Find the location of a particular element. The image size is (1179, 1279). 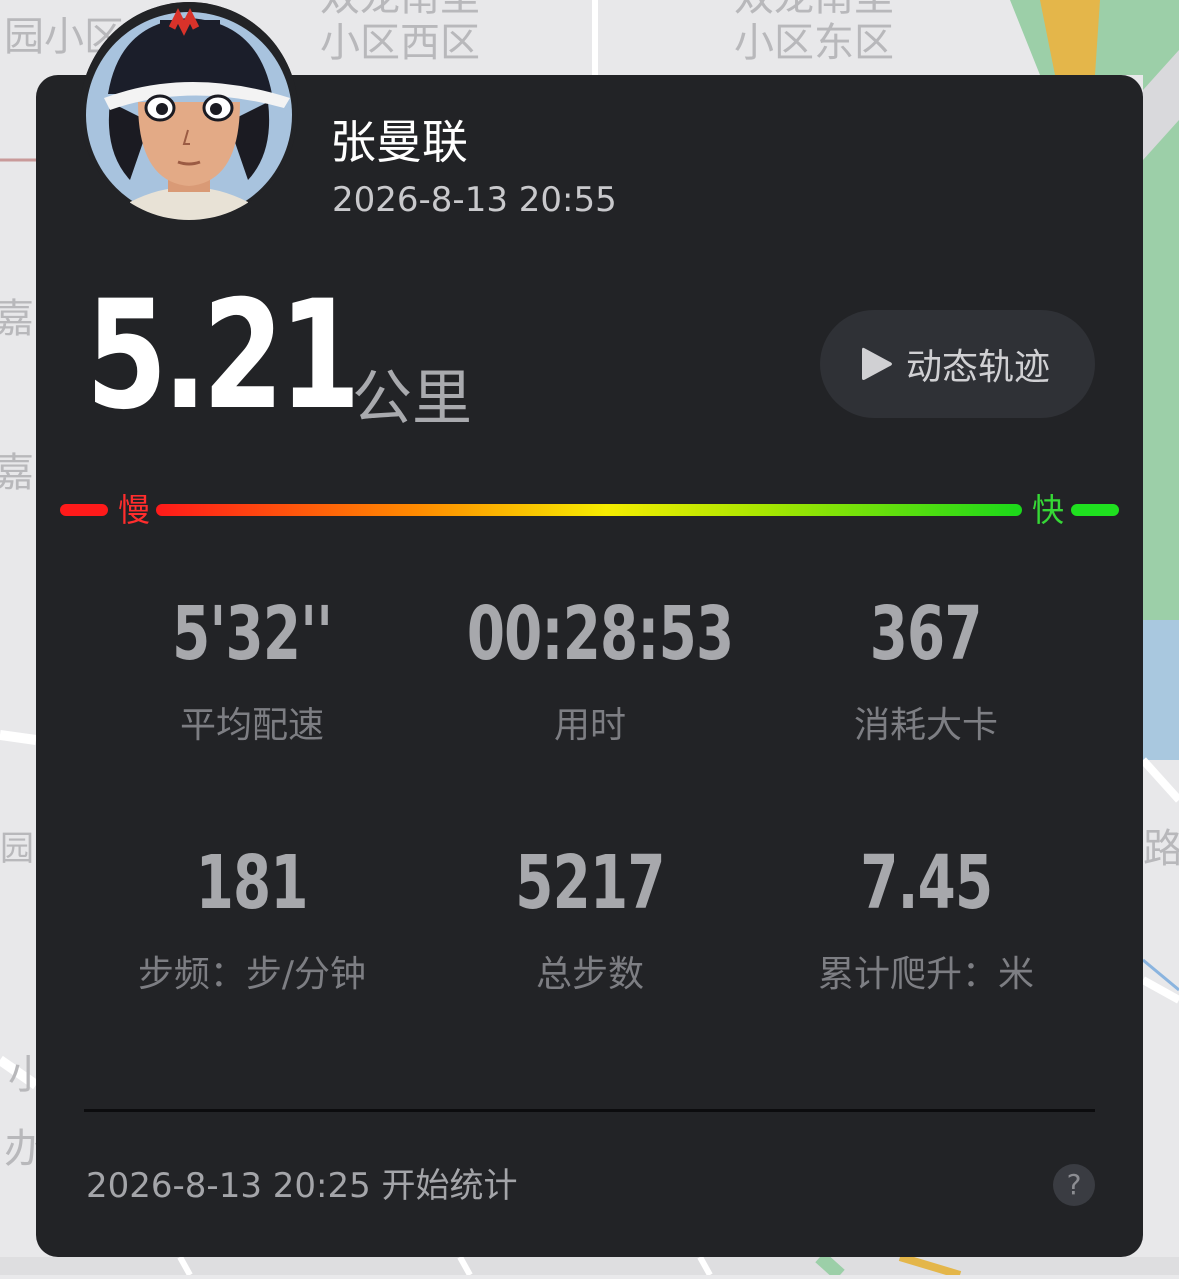

avatar-image is located at coordinates (189, 111).